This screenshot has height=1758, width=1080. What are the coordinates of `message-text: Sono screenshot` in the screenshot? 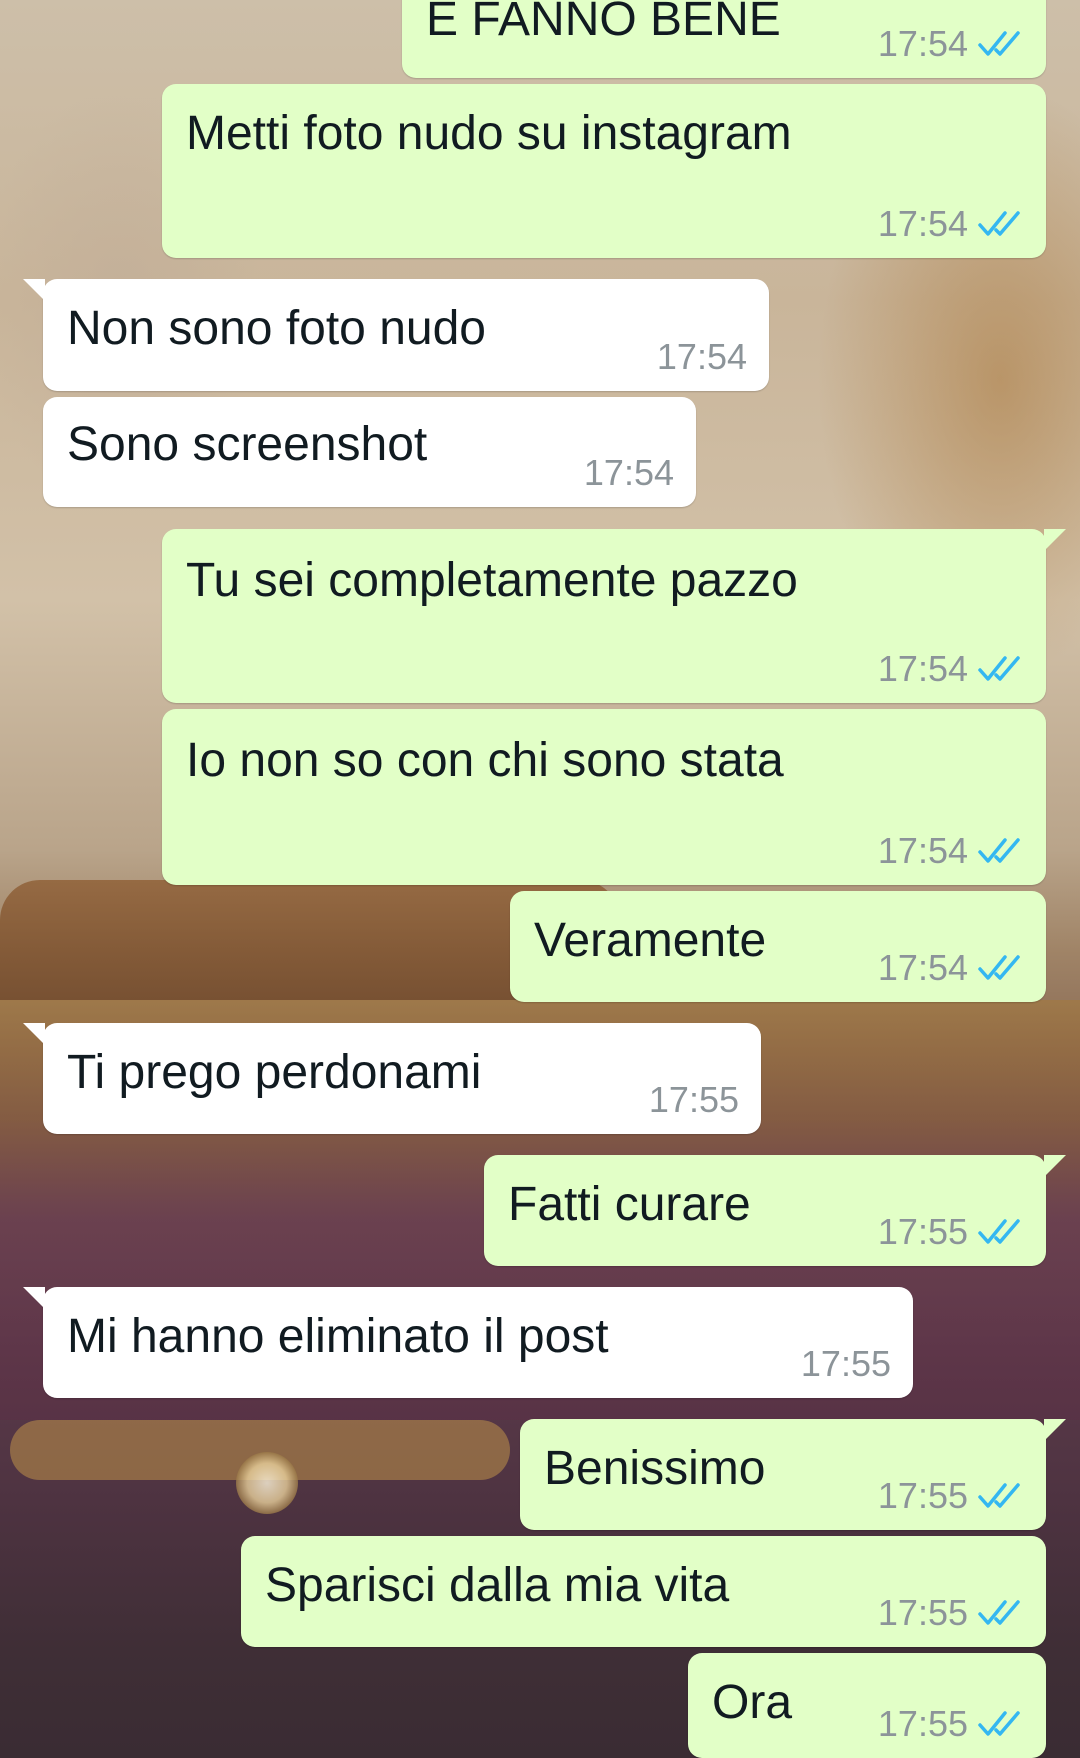 It's located at (247, 444).